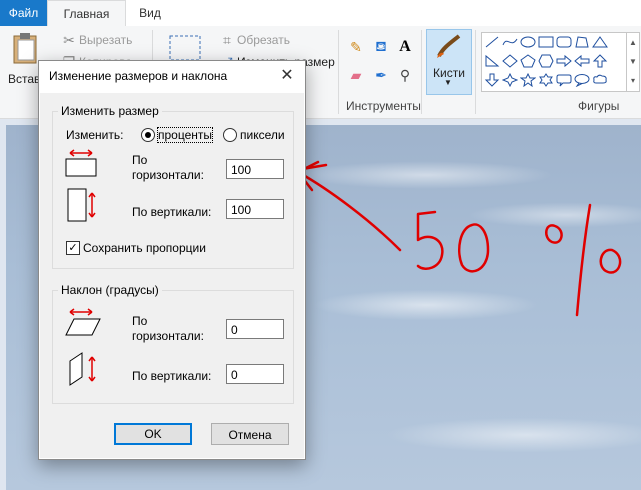  Describe the element at coordinates (320, 14) in the screenshot. I see `ribbon-tab-bar: Файл Главная Вид` at that location.